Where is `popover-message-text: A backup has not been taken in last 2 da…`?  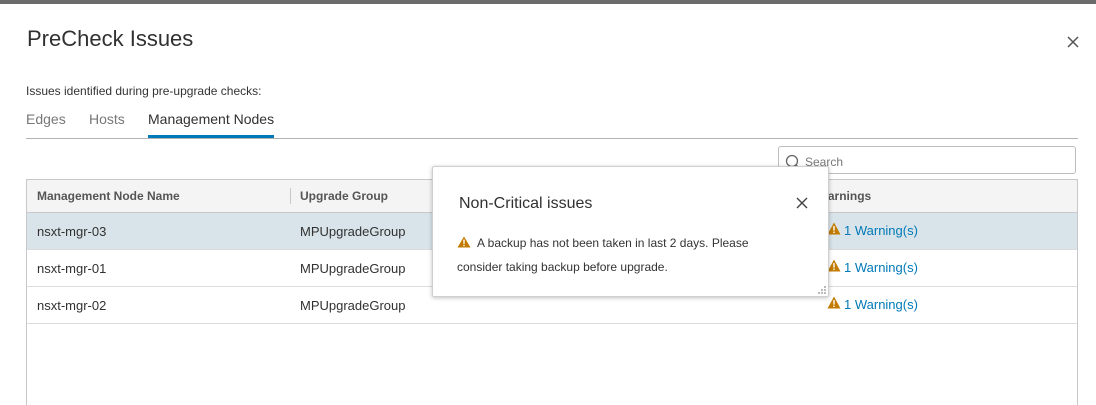
popover-message-text: A backup has not been taken in last 2 da… is located at coordinates (603, 255).